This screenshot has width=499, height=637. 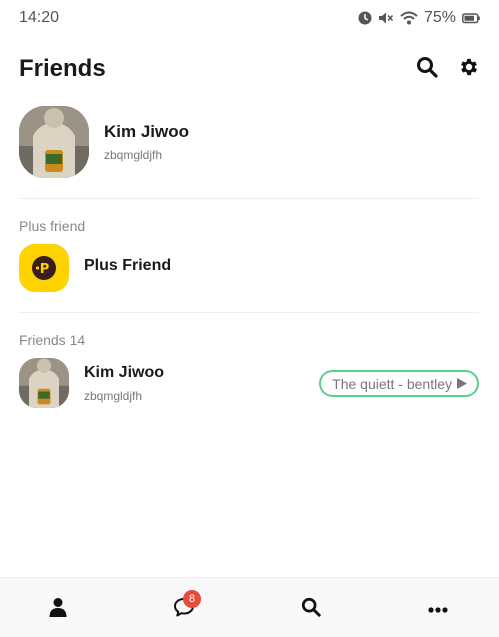 I want to click on plus-friend-icon: P, so click(x=44, y=268).